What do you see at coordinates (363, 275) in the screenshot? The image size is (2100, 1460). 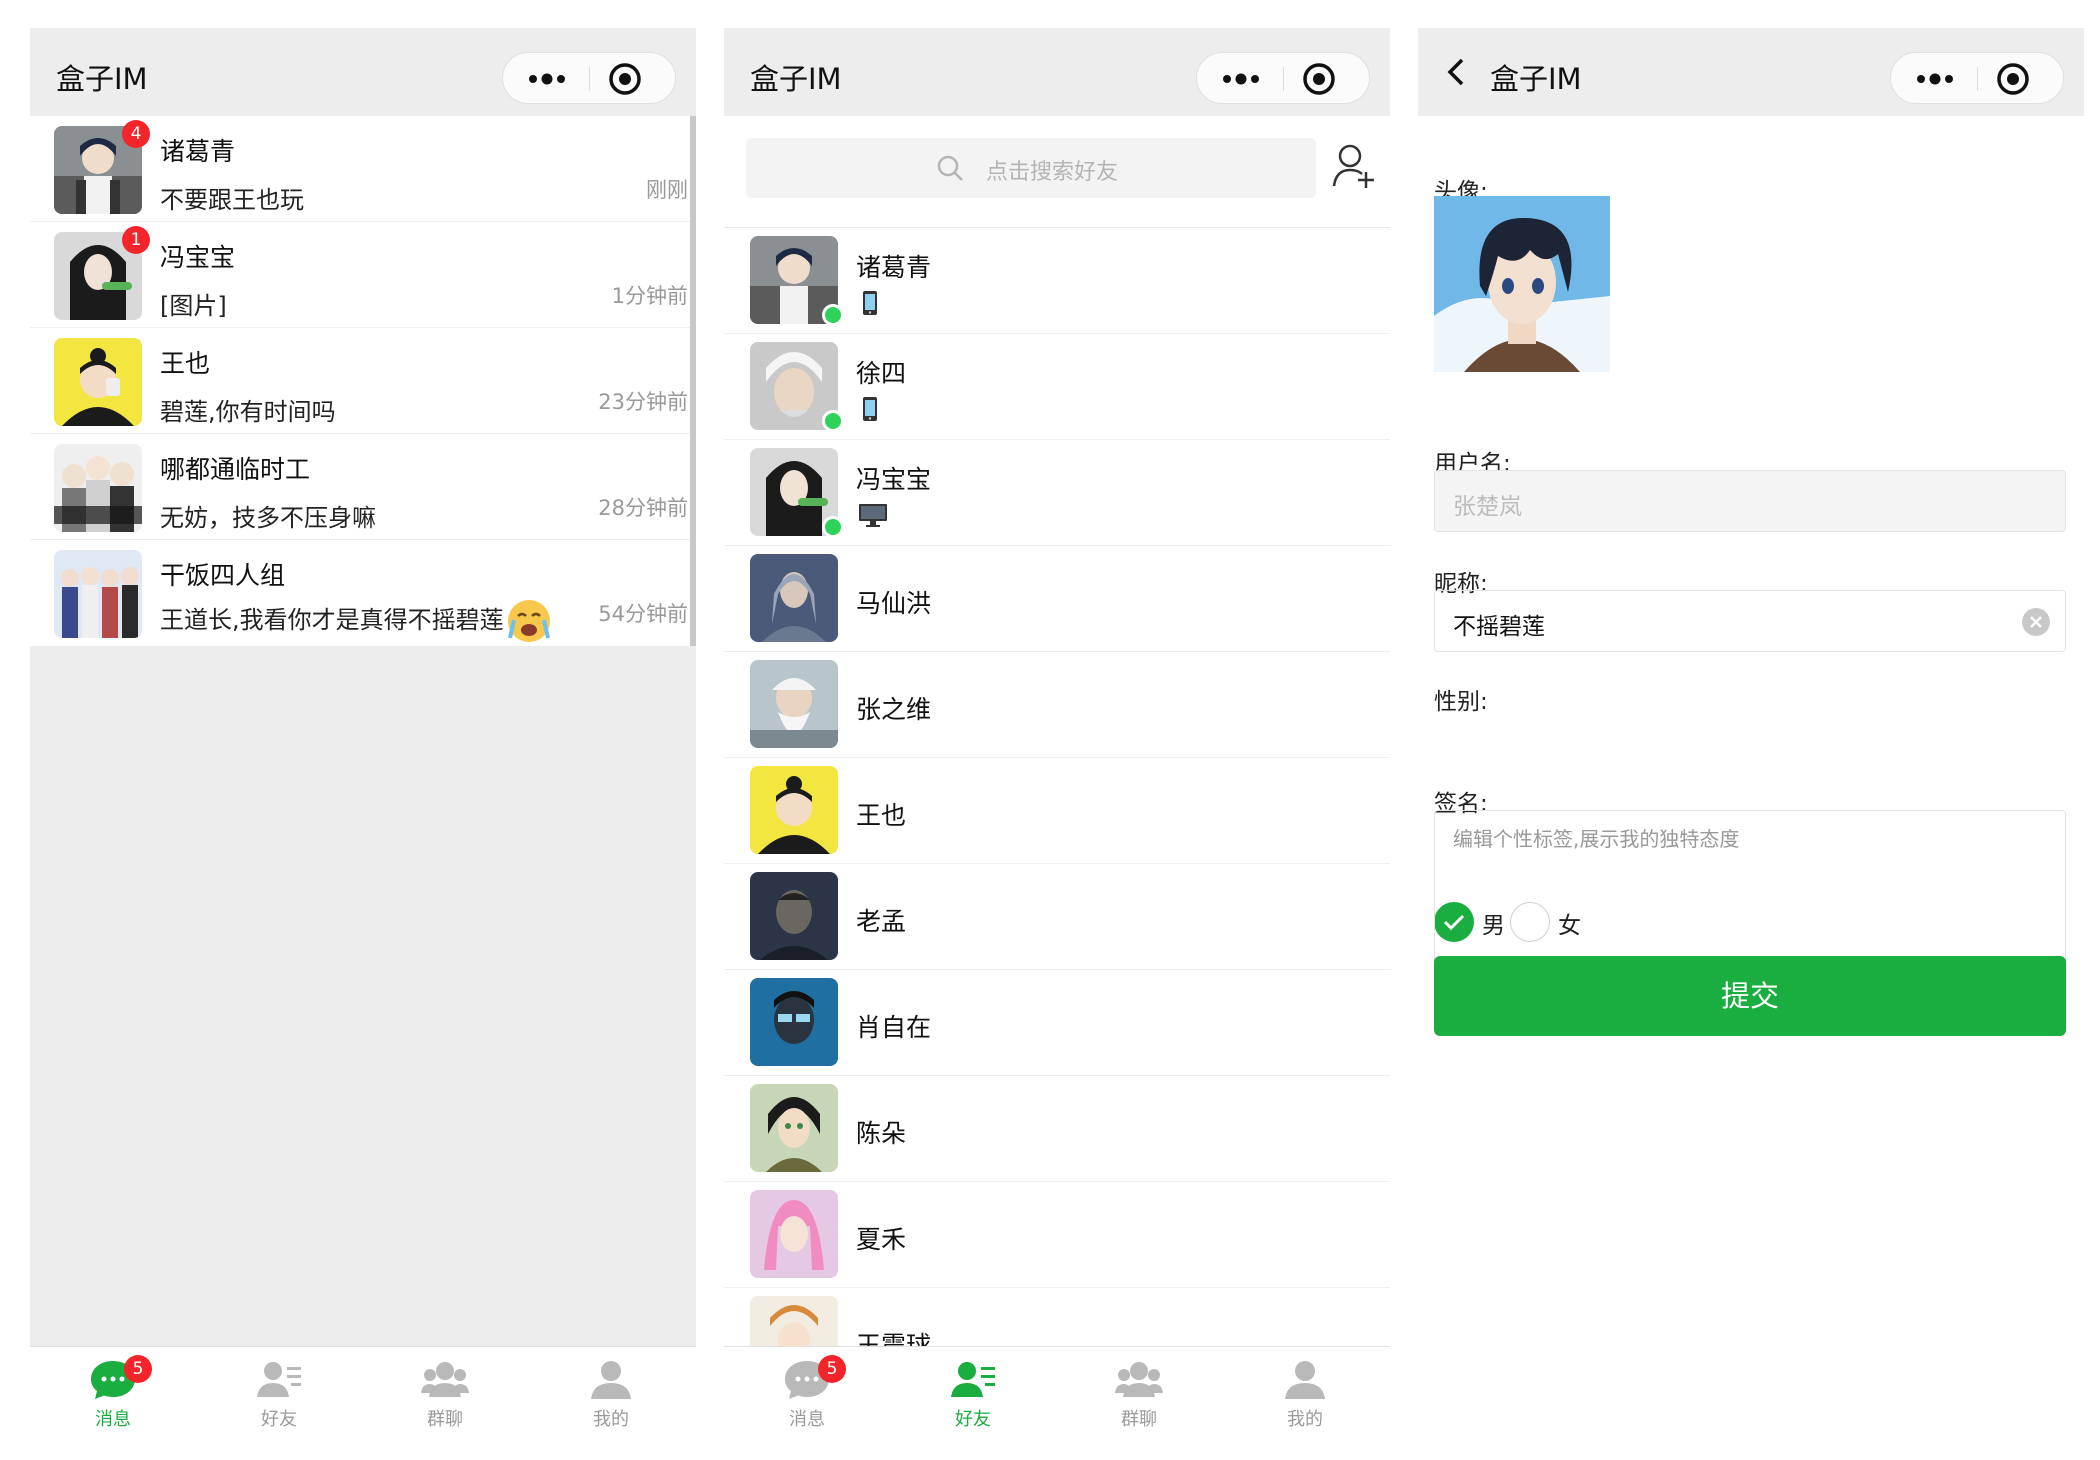 I see `chat-item: 1 冯宝宝 [图片] 1分钟前` at bounding box center [363, 275].